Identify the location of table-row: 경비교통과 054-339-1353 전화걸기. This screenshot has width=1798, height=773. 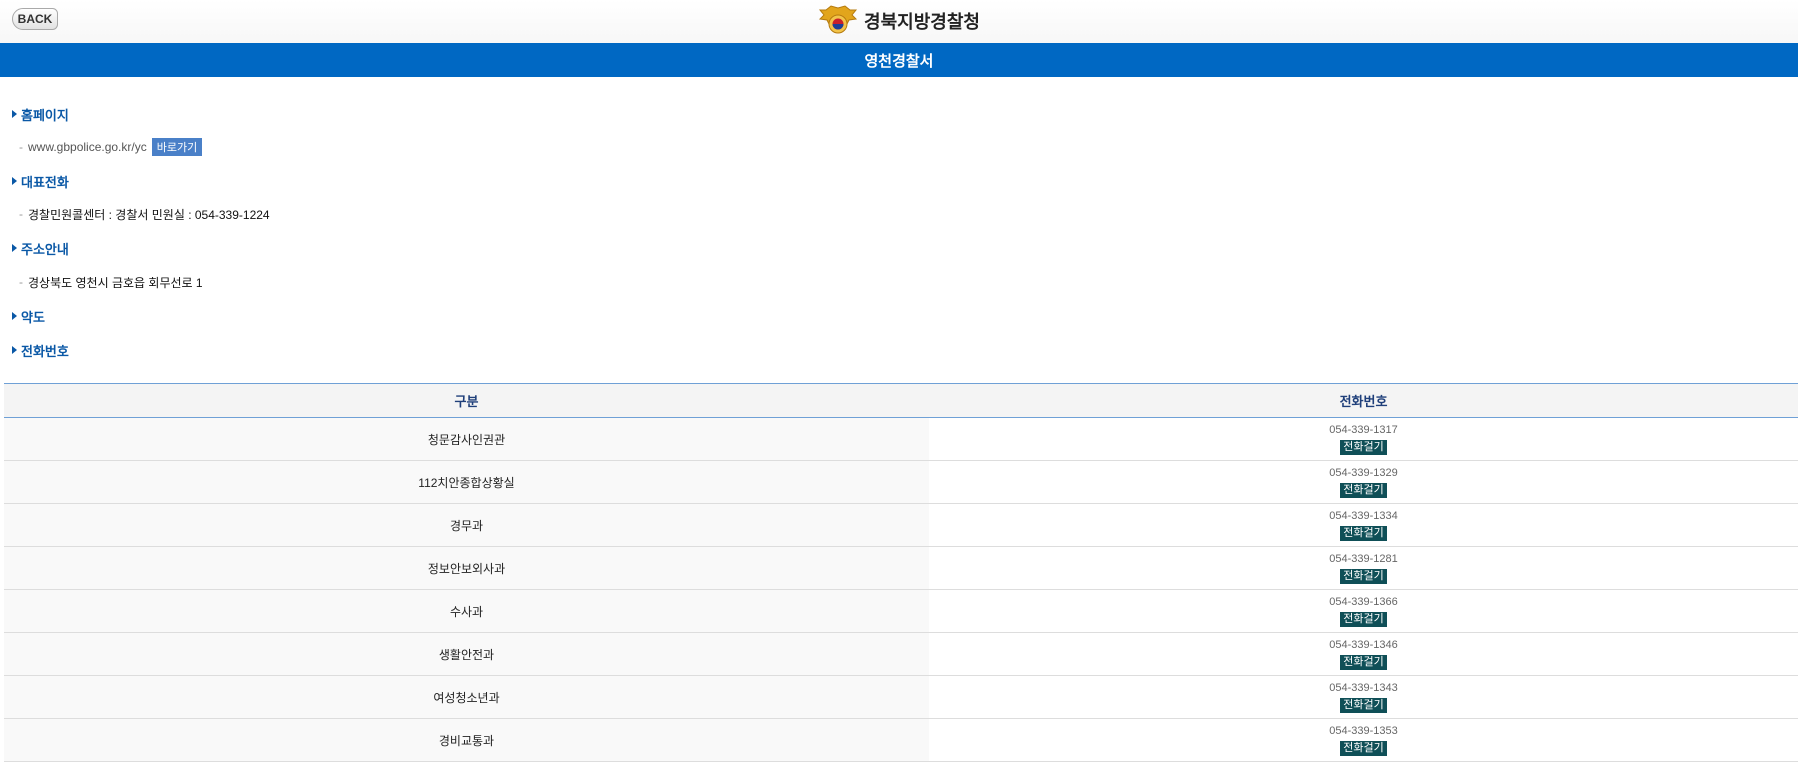
(901, 740).